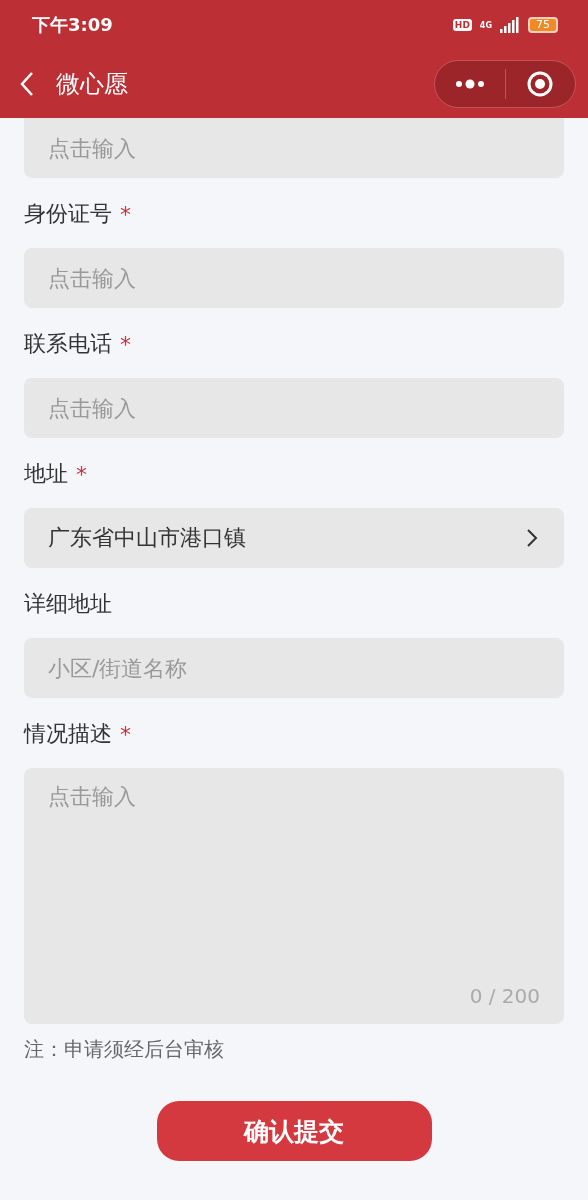 This screenshot has width=588, height=1200. Describe the element at coordinates (485, 25) in the screenshot. I see `network-label: 4G` at that location.